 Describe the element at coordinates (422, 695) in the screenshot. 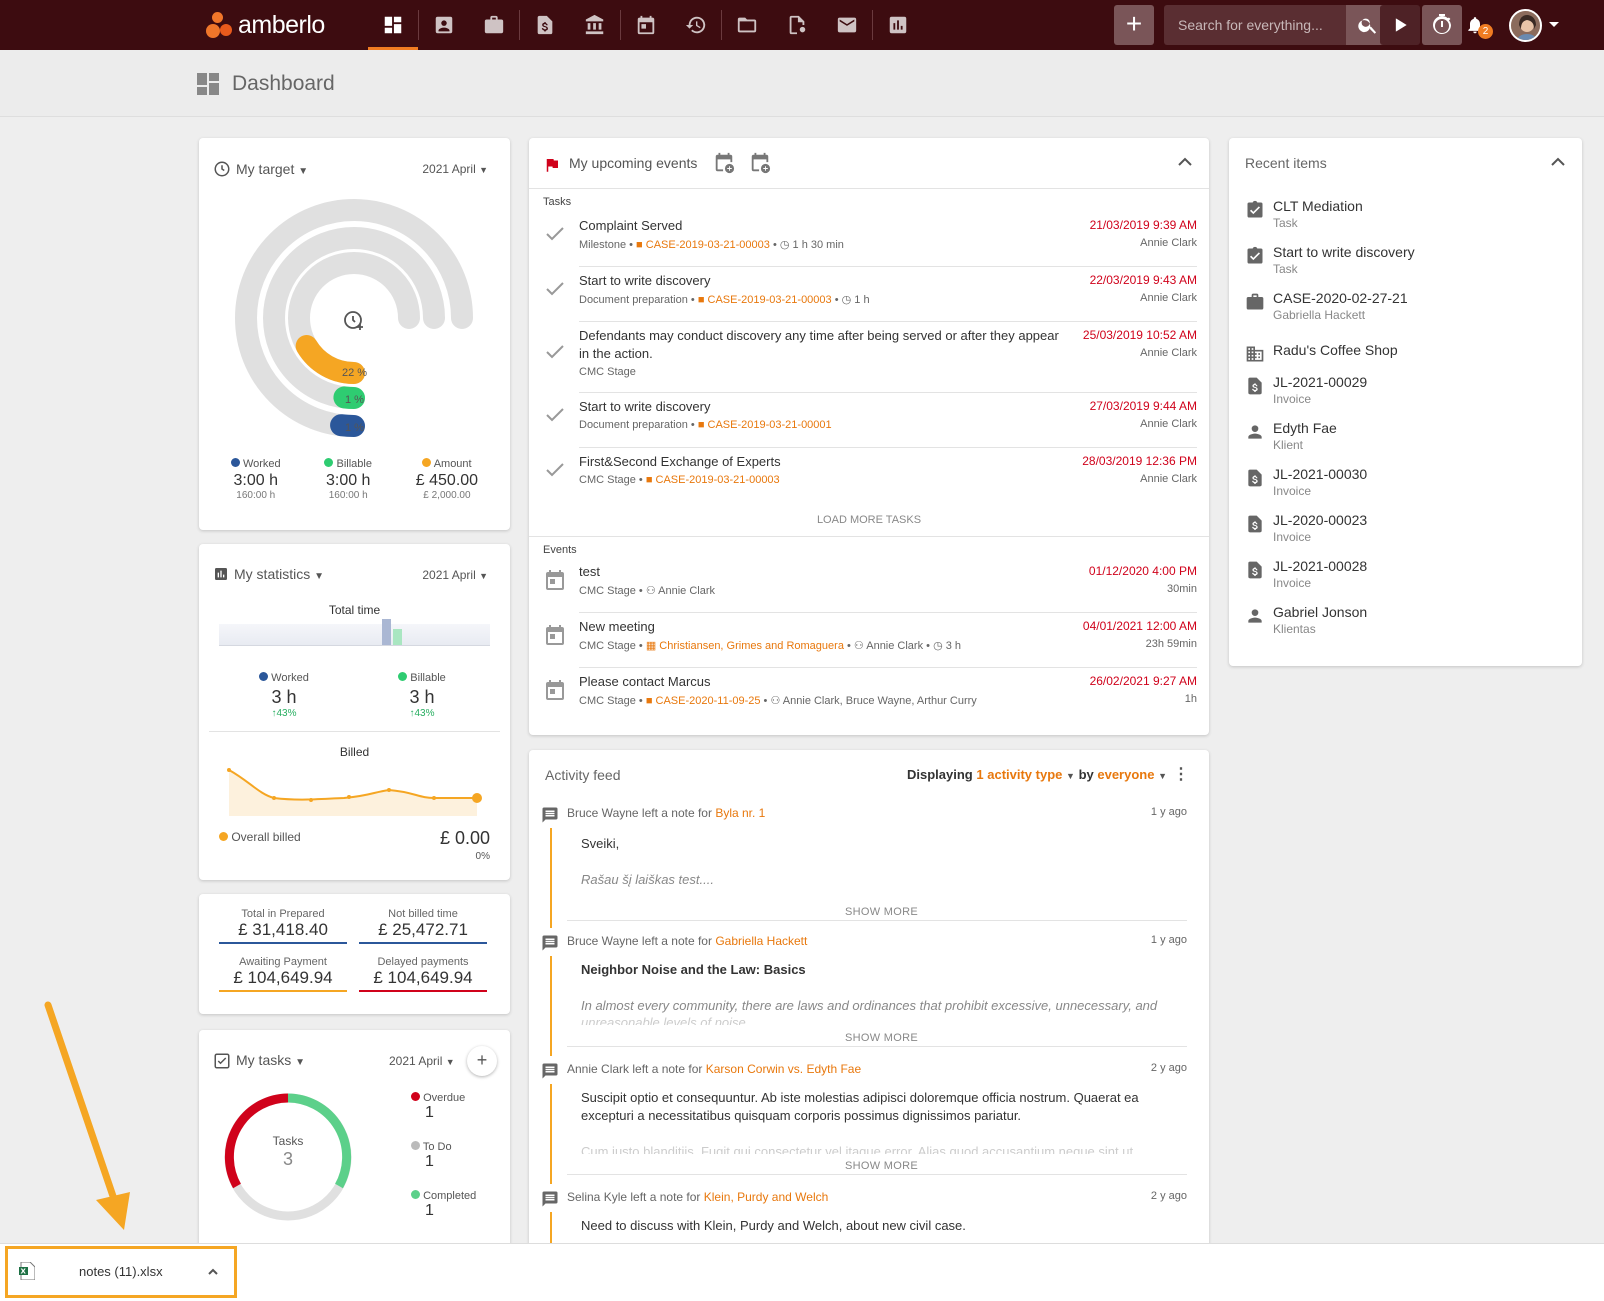

I see `stat-billable: Billable 3 h ↑43%` at that location.